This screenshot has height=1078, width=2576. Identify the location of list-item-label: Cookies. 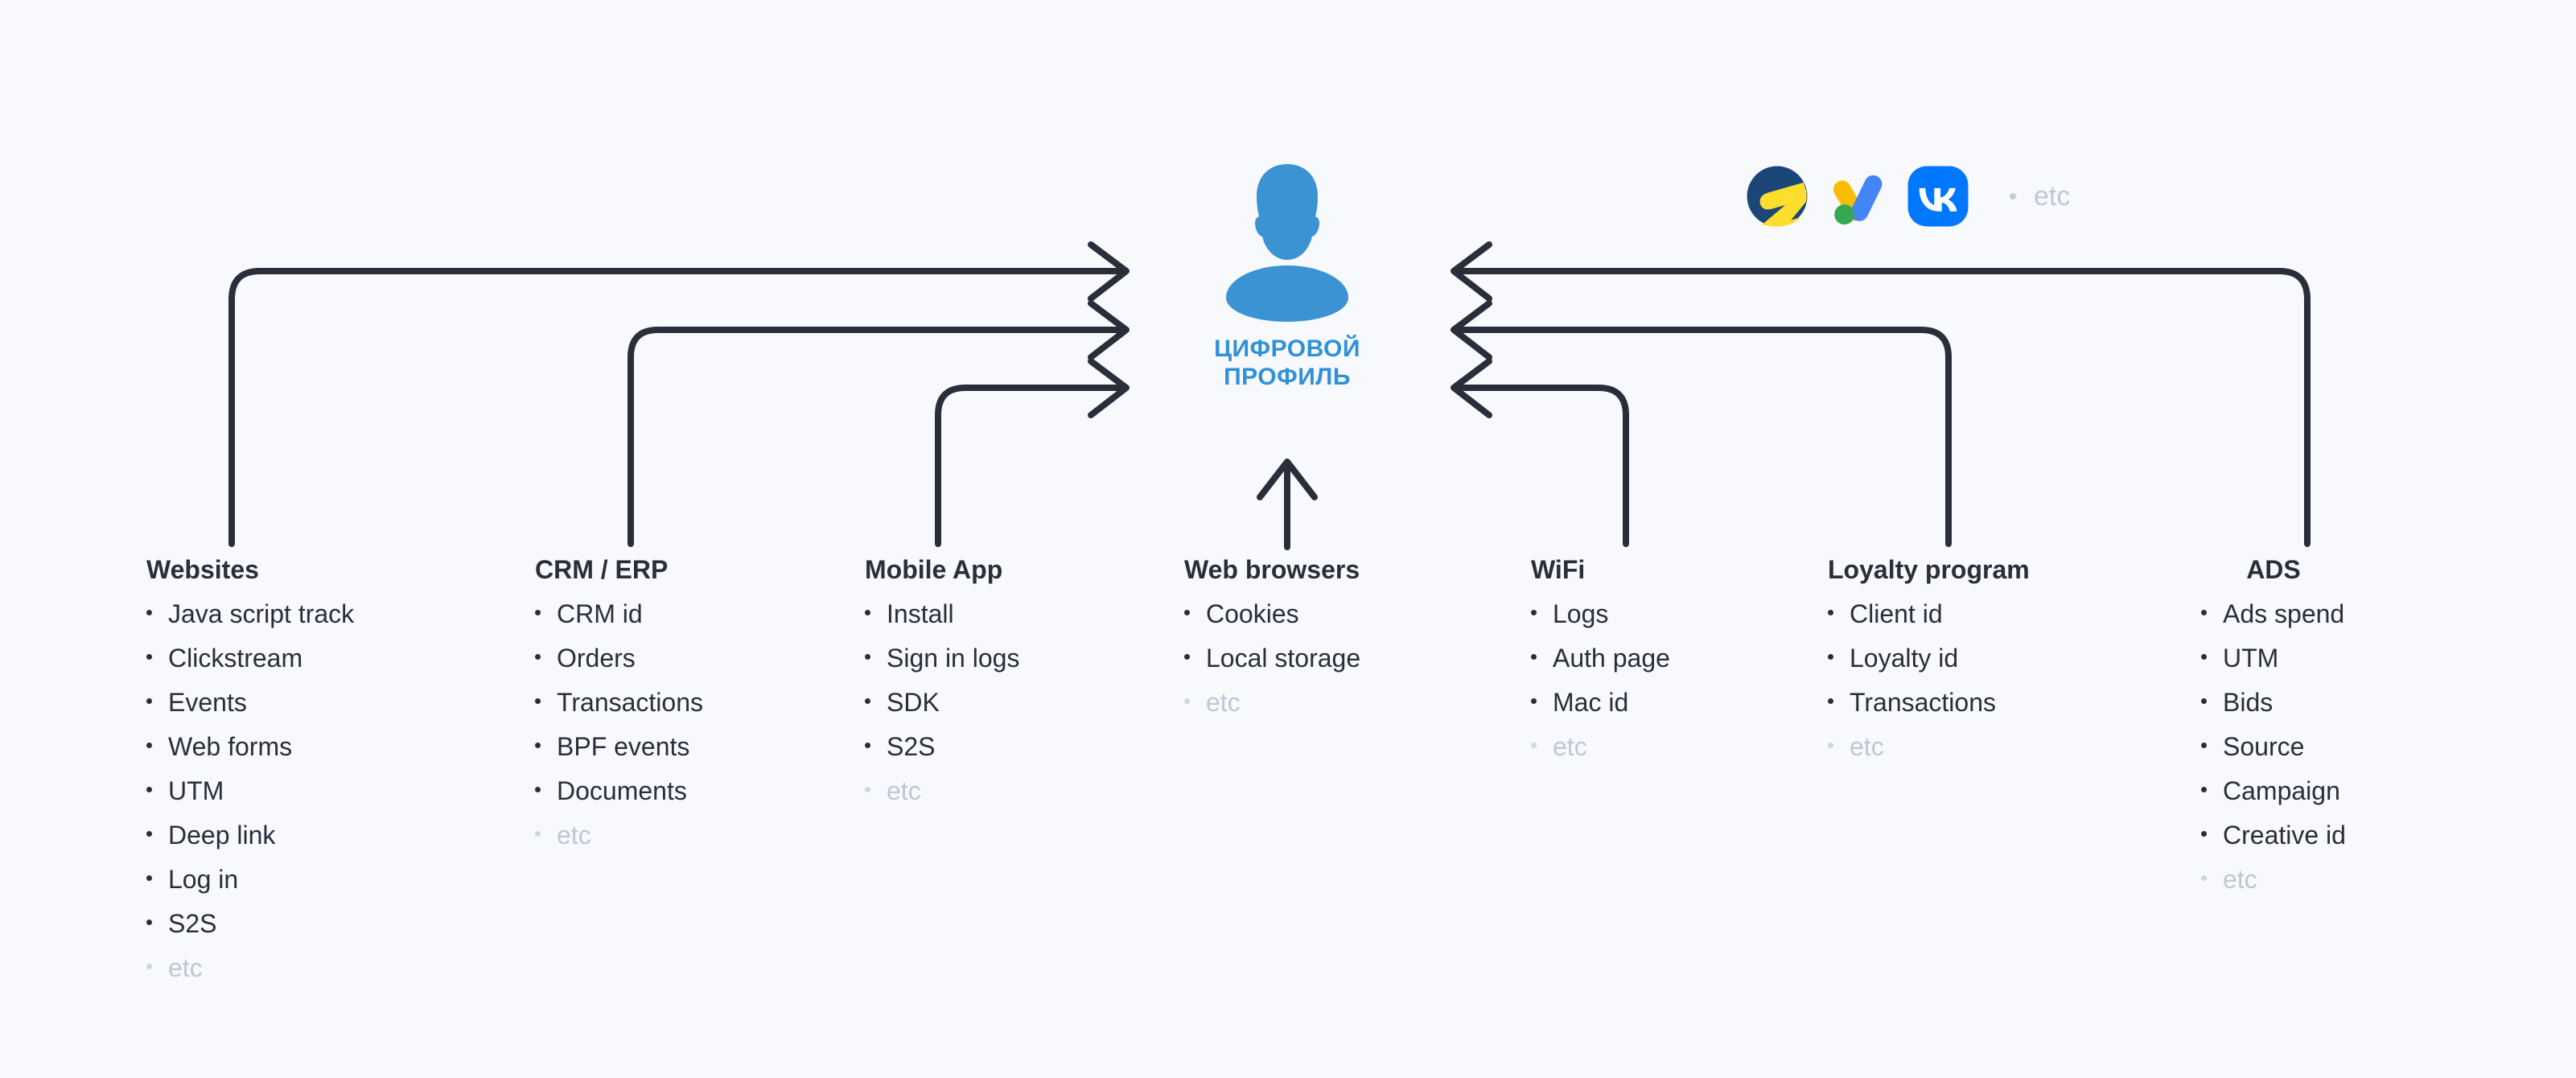
(1252, 613).